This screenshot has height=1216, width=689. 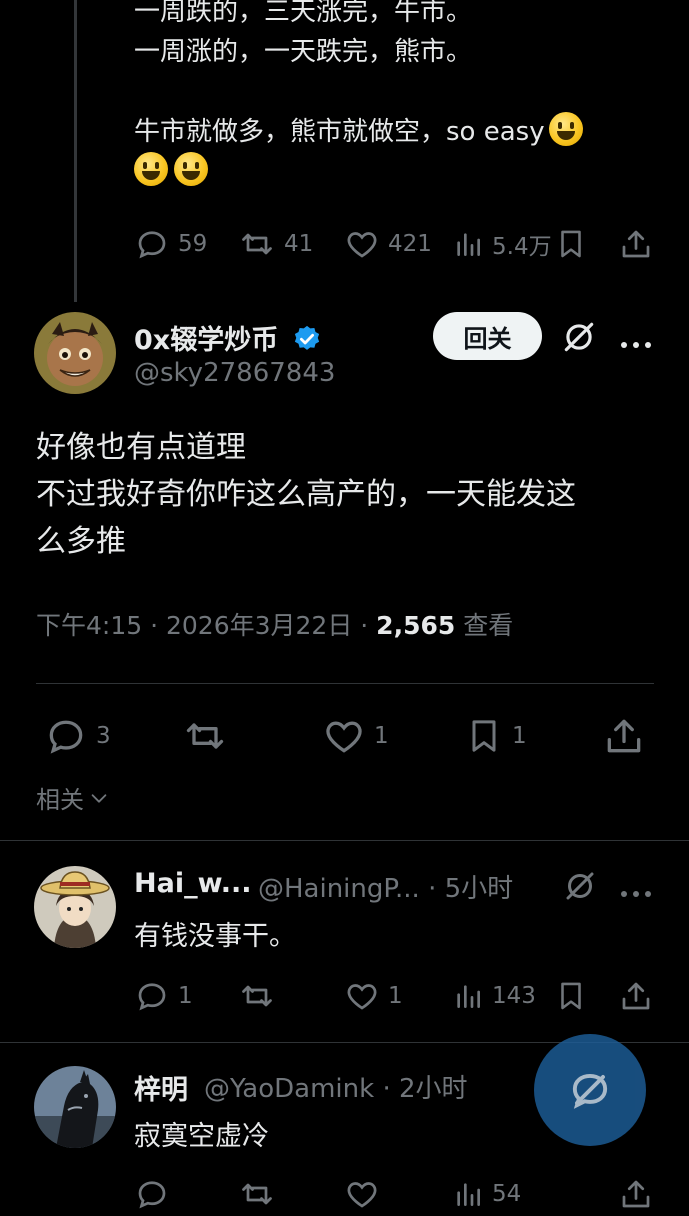 I want to click on like-count: 421, so click(x=410, y=244).